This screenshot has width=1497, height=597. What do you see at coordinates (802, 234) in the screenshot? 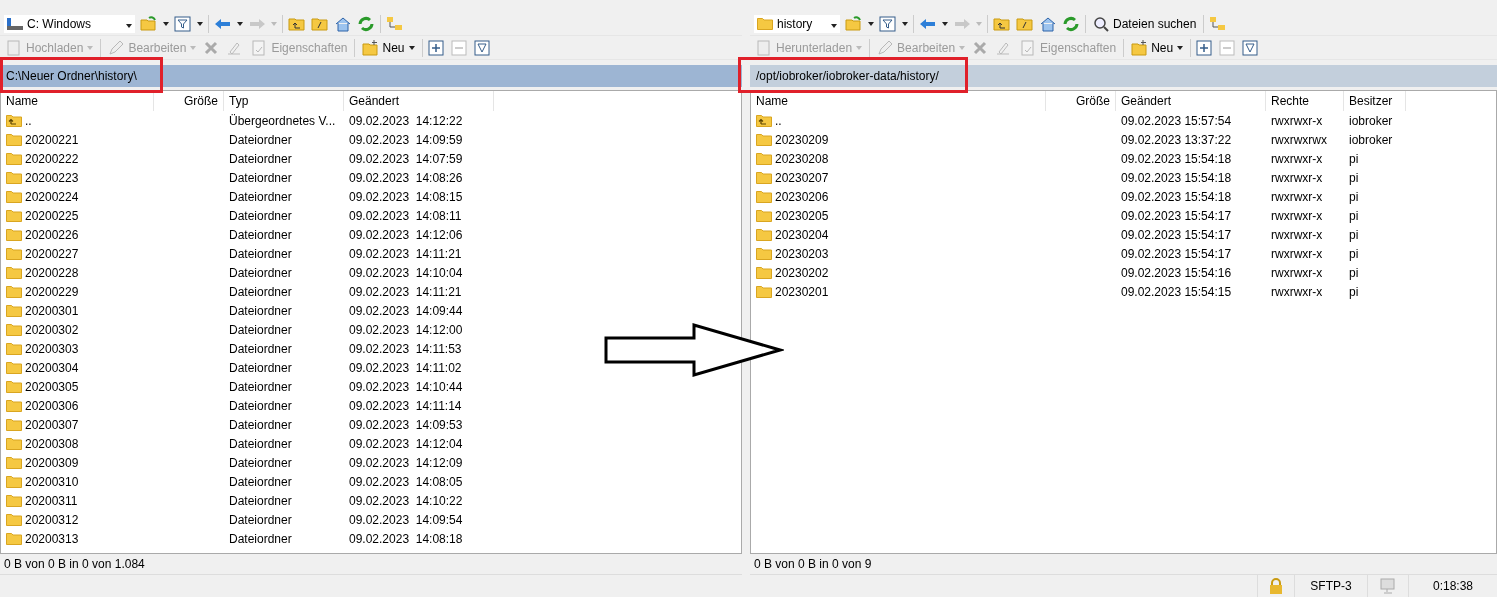
I see `table-cell: 20230204` at bounding box center [802, 234].